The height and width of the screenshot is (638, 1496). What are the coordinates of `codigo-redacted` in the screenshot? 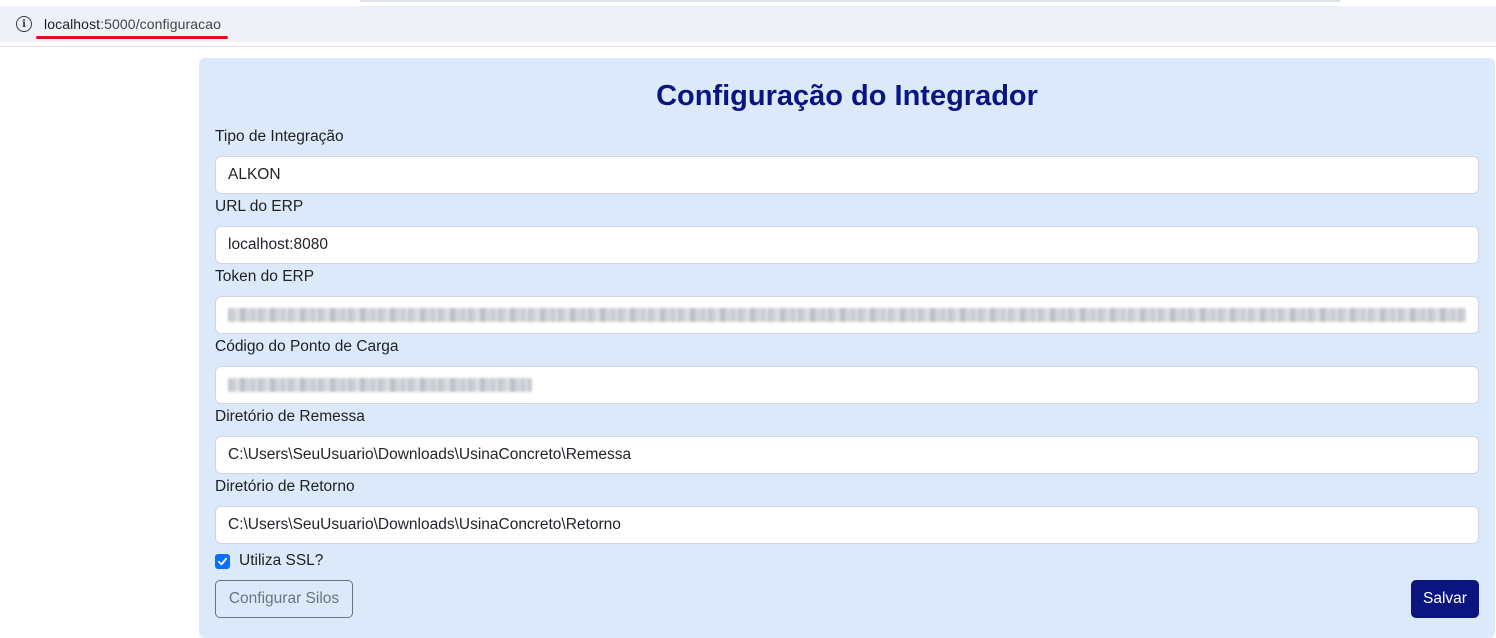 It's located at (380, 385).